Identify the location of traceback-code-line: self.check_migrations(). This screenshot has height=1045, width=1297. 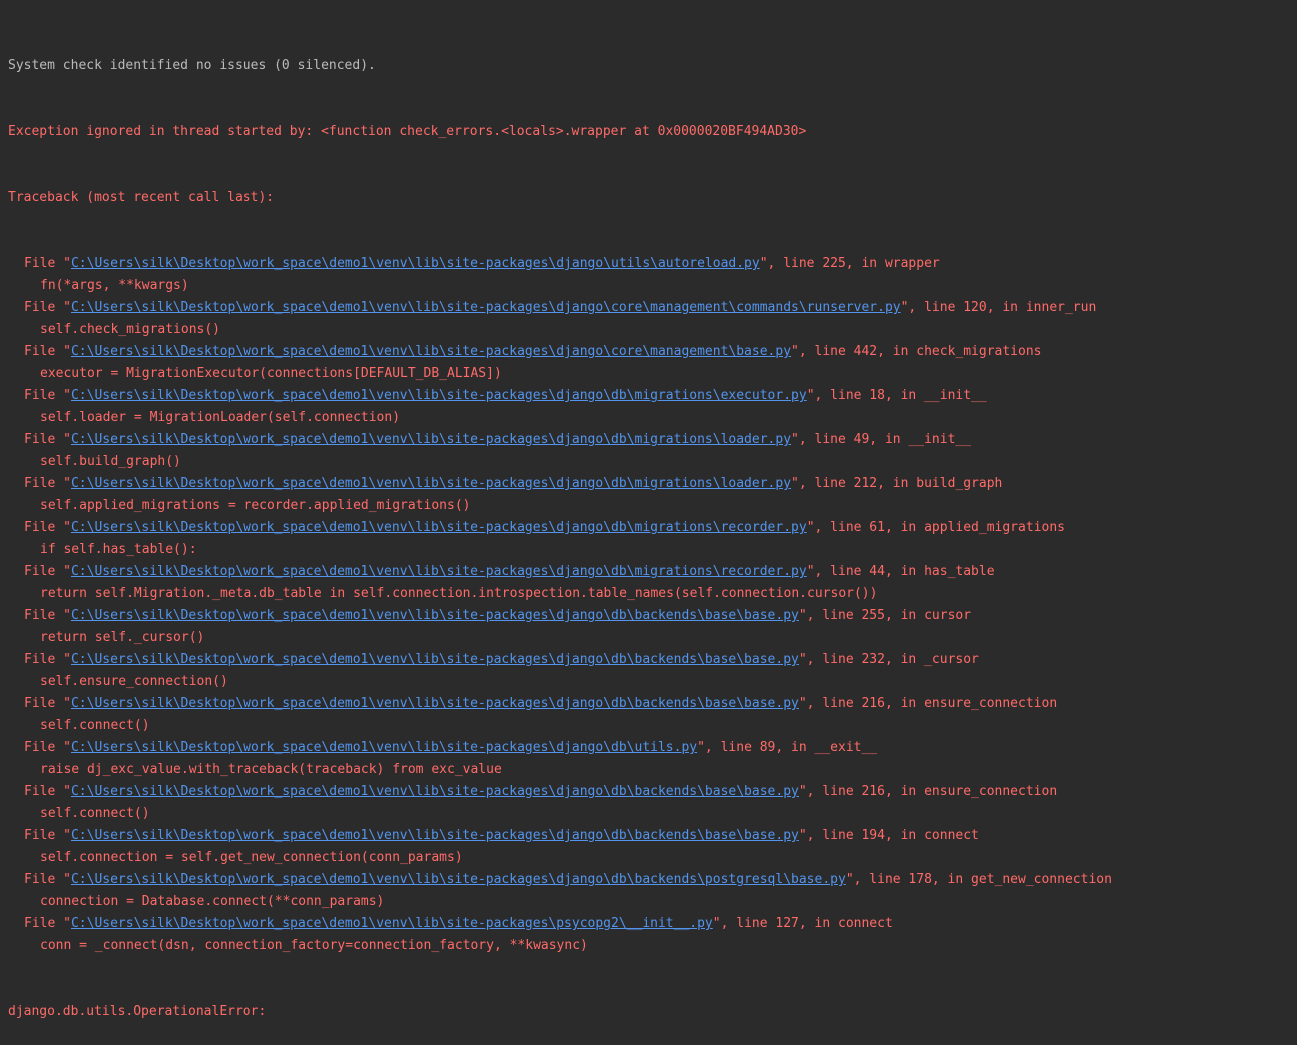
(130, 329).